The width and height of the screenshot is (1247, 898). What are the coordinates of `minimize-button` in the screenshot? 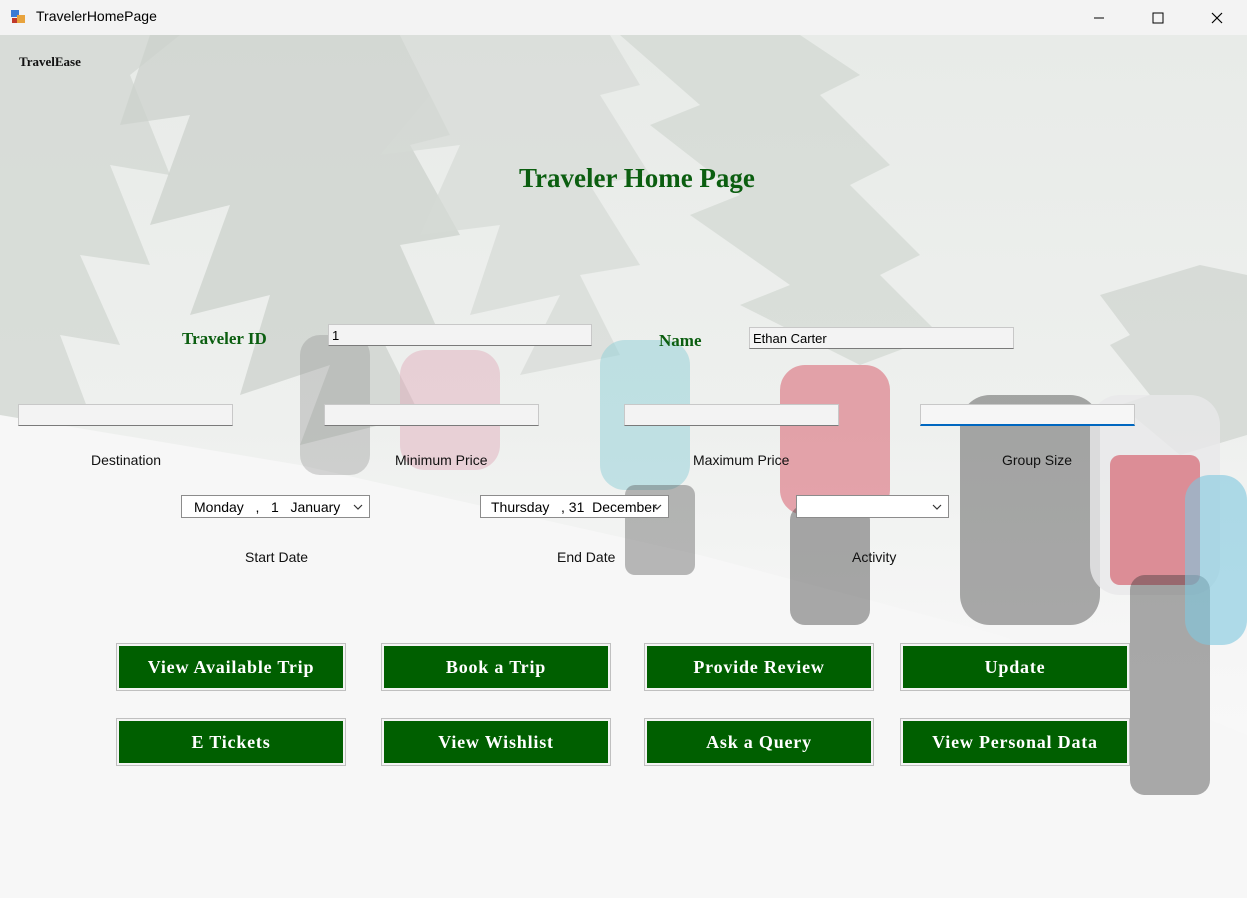 It's located at (1099, 17).